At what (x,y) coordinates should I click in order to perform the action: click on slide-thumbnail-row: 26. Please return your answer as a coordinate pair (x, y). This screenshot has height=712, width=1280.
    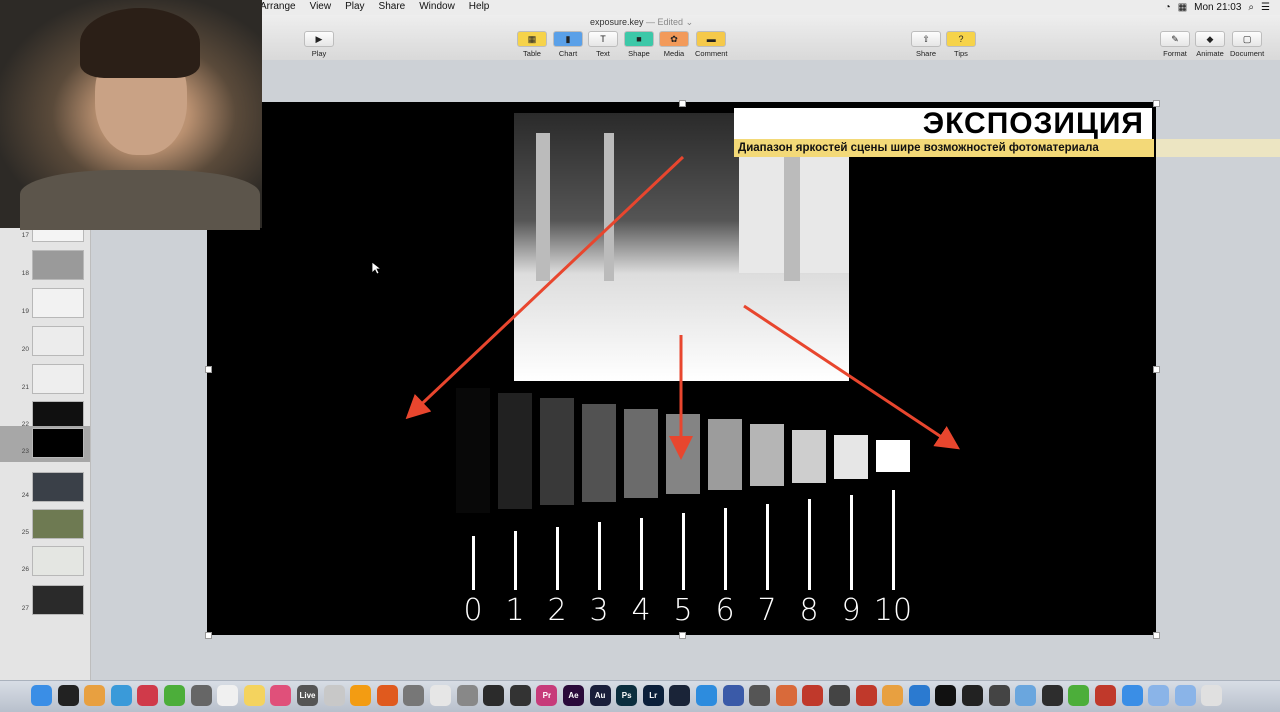
    Looking at the image, I should click on (45, 562).